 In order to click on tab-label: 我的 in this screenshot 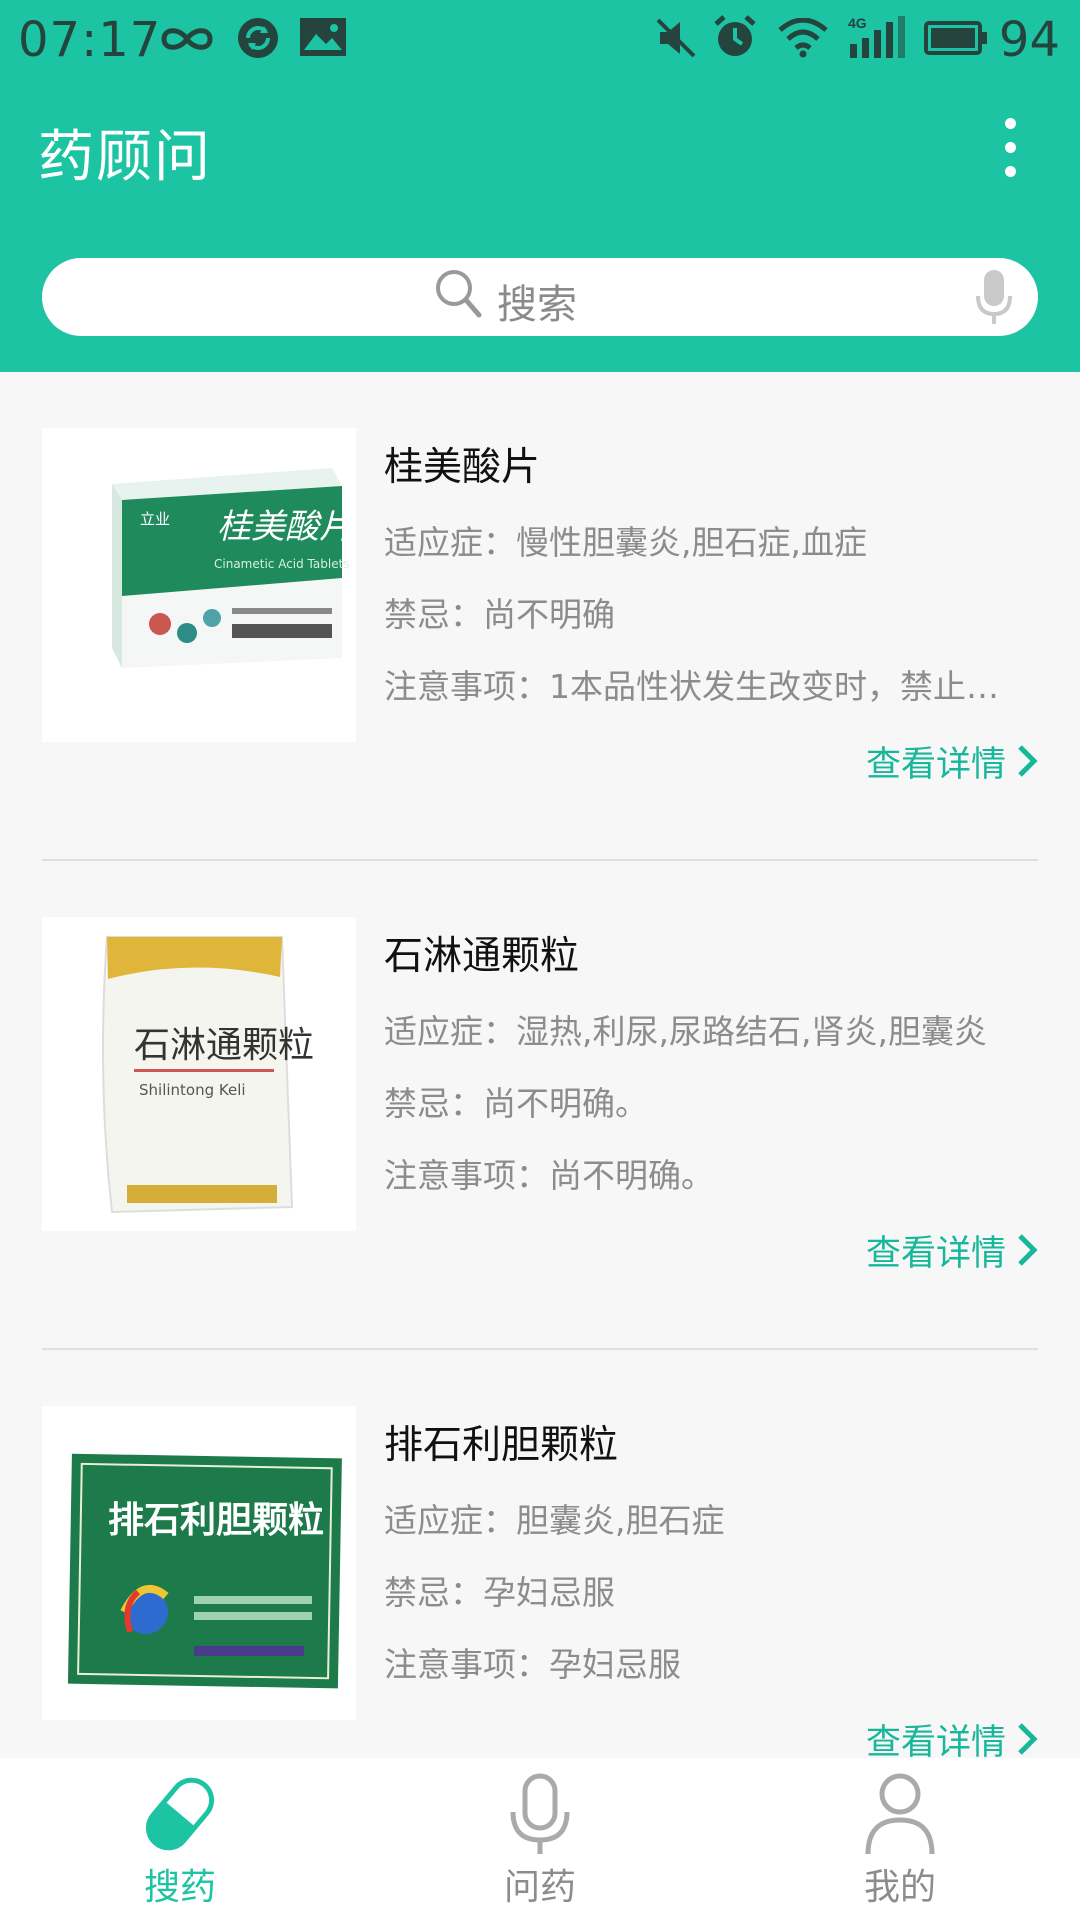, I will do `click(899, 1887)`.